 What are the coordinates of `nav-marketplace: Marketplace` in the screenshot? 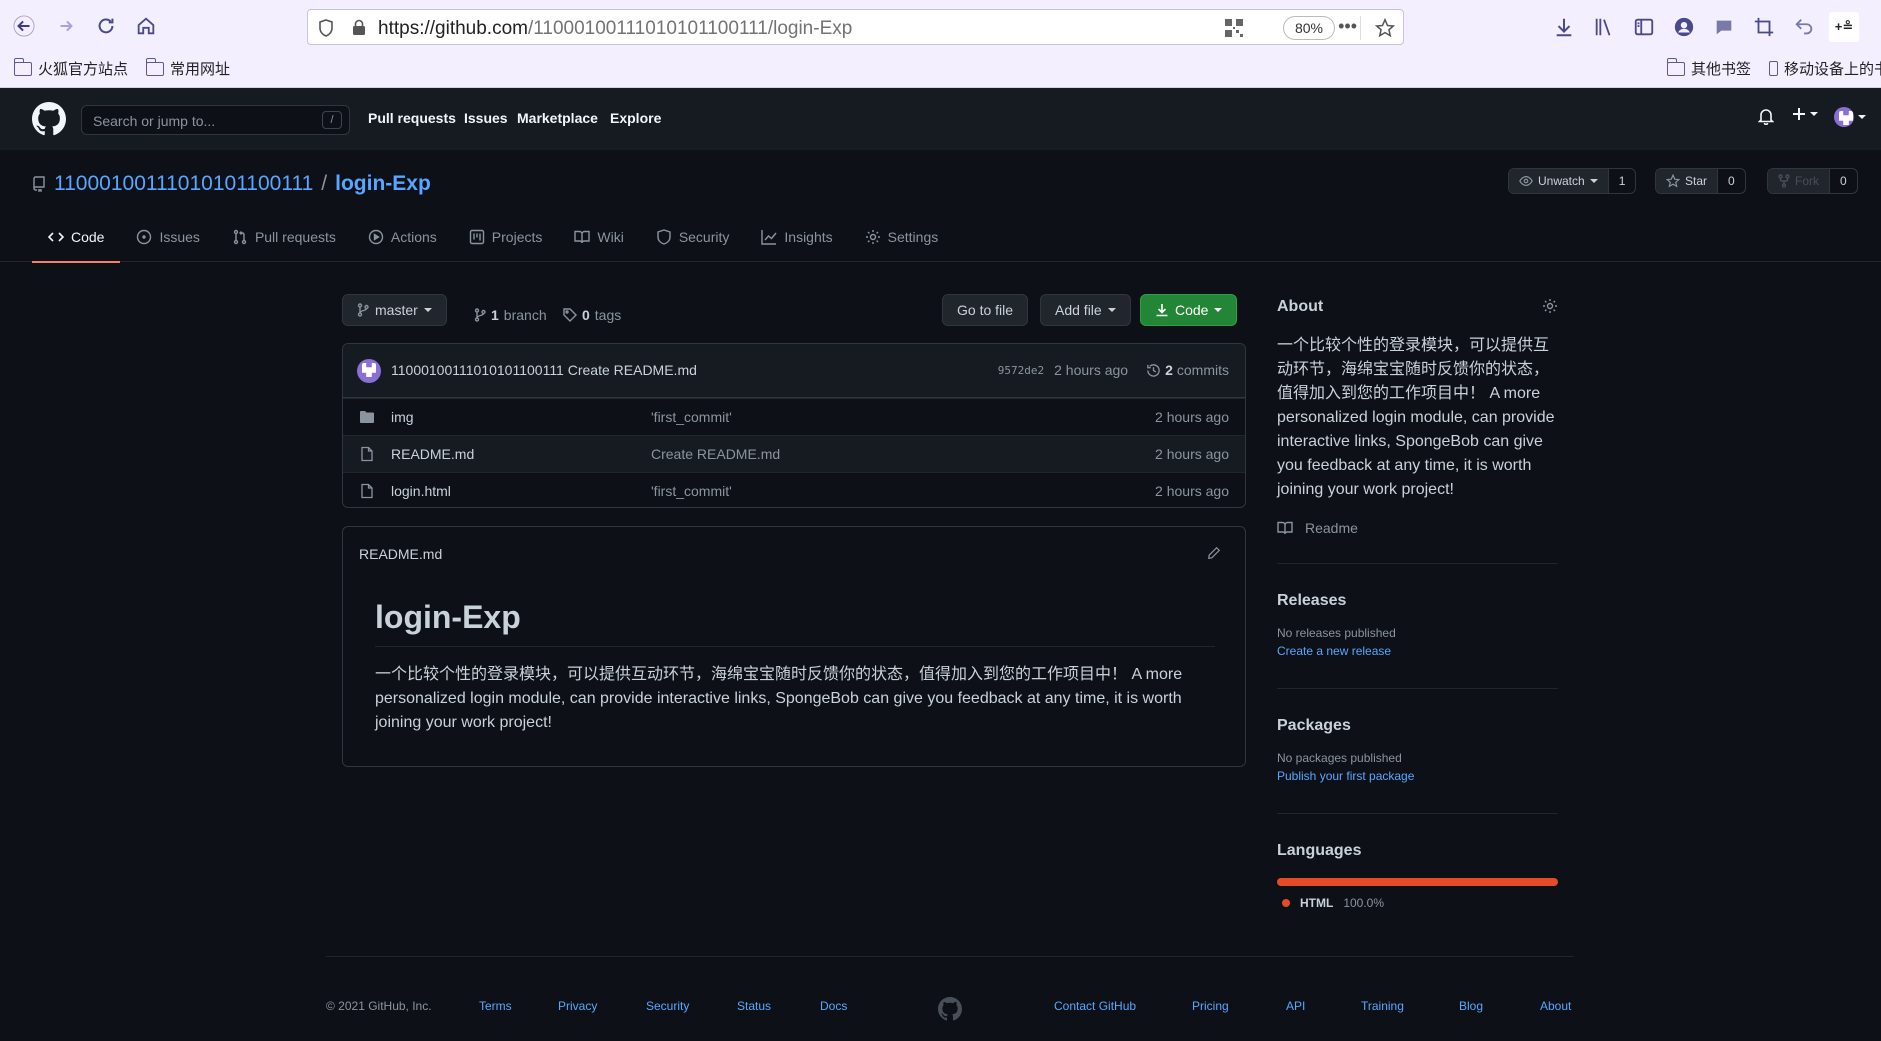 It's located at (557, 118).